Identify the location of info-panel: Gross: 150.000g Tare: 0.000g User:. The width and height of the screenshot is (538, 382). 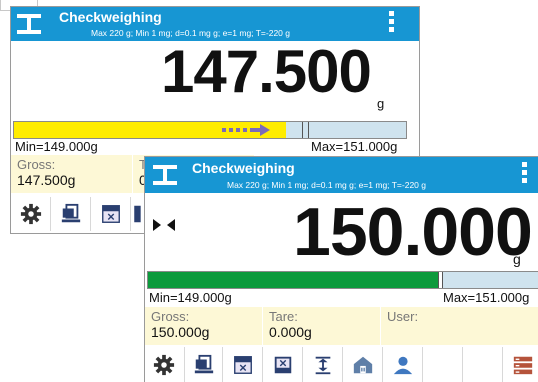
(341, 326).